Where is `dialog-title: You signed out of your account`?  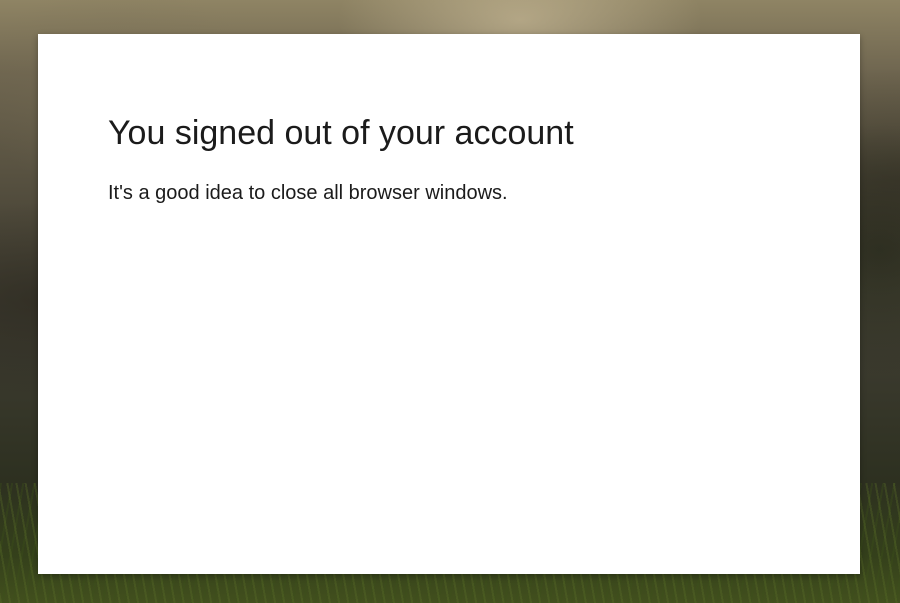 dialog-title: You signed out of your account is located at coordinates (341, 133).